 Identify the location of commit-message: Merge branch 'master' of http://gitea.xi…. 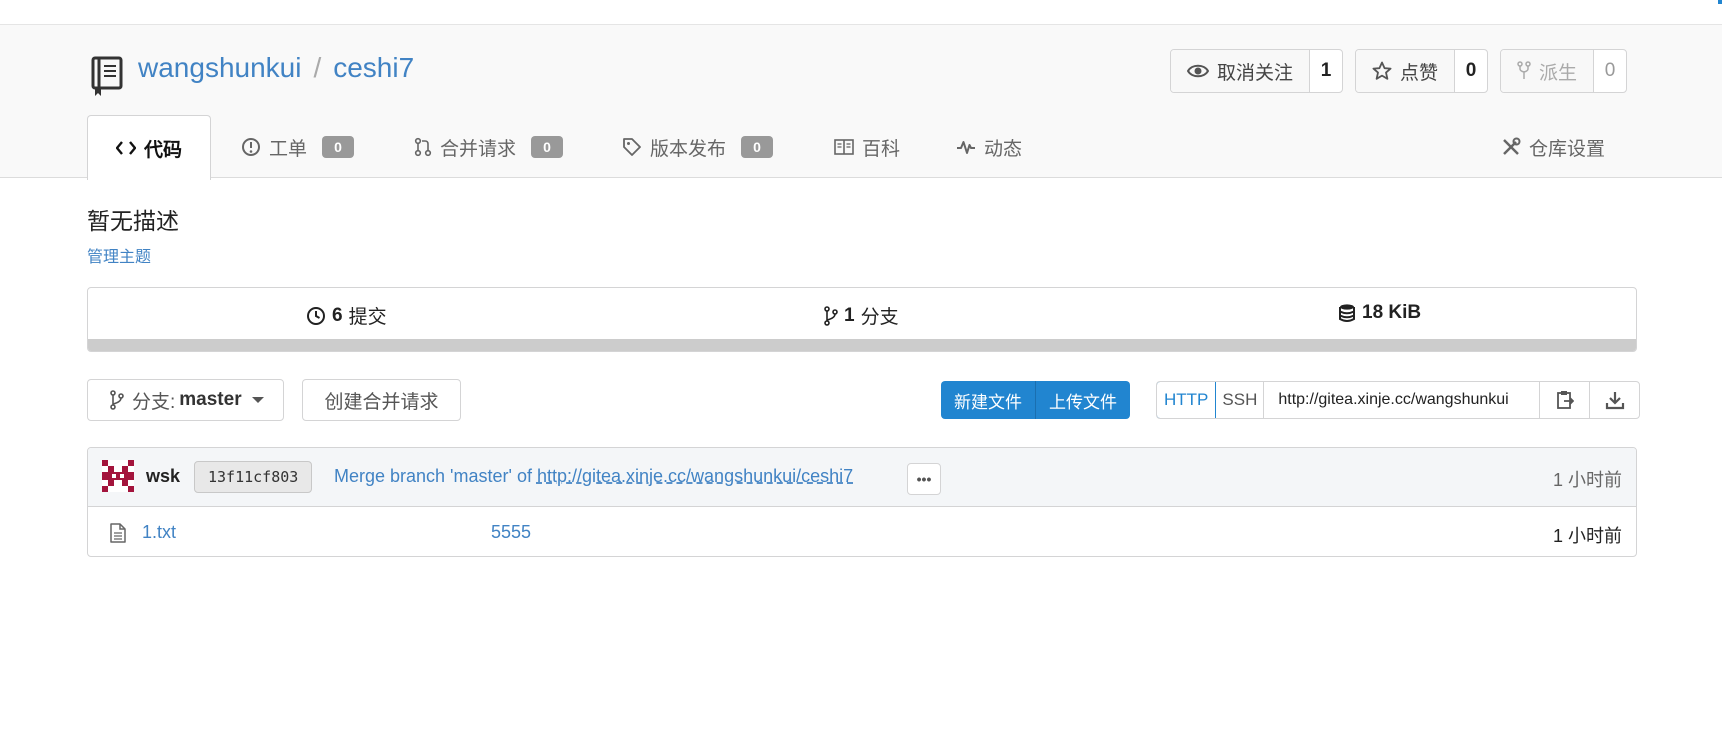
(593, 476).